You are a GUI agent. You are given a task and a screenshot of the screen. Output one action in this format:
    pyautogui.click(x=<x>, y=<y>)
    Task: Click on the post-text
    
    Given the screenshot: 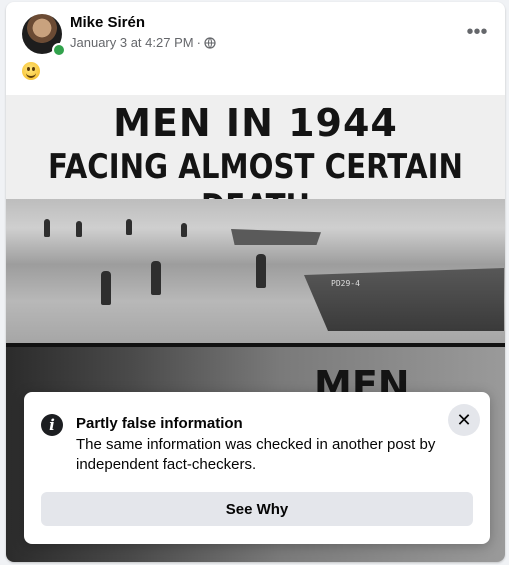 What is the action you would take?
    pyautogui.click(x=31, y=73)
    